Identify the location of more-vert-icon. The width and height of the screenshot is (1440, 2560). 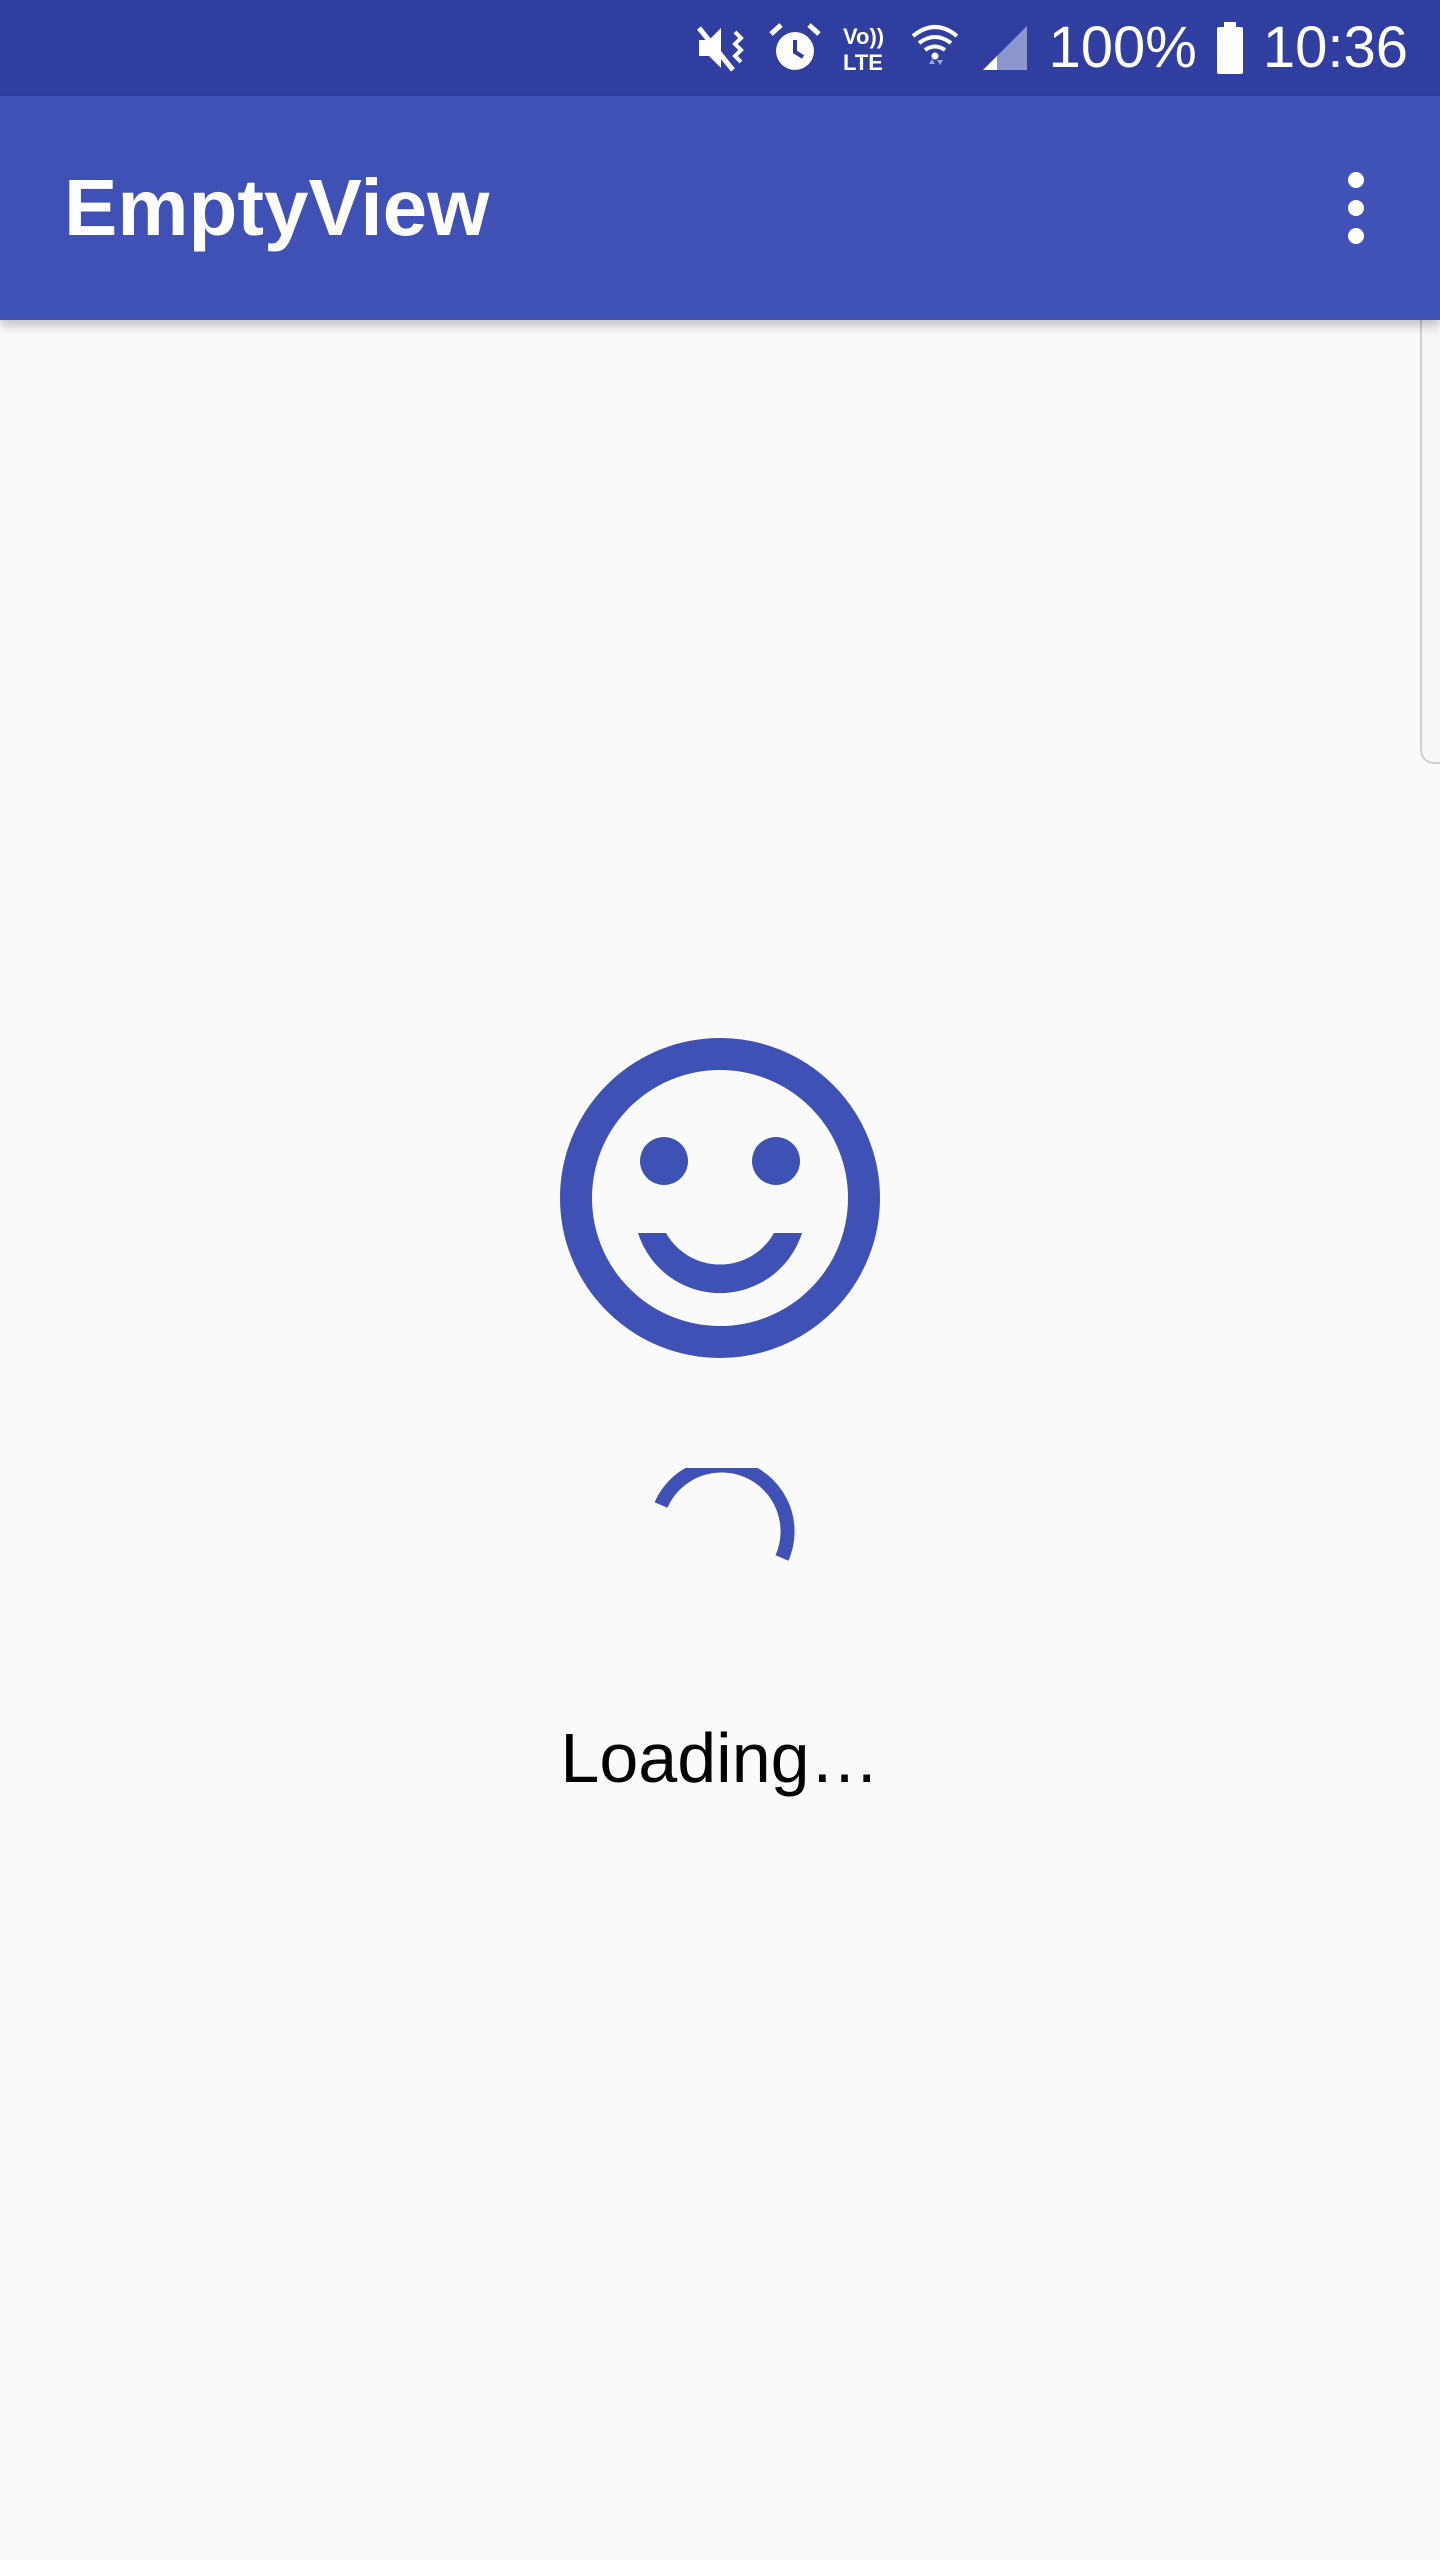
(1356, 208).